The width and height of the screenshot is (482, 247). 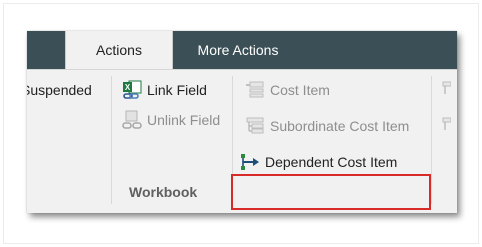 I want to click on suspended-button: Suspended, so click(x=59, y=90).